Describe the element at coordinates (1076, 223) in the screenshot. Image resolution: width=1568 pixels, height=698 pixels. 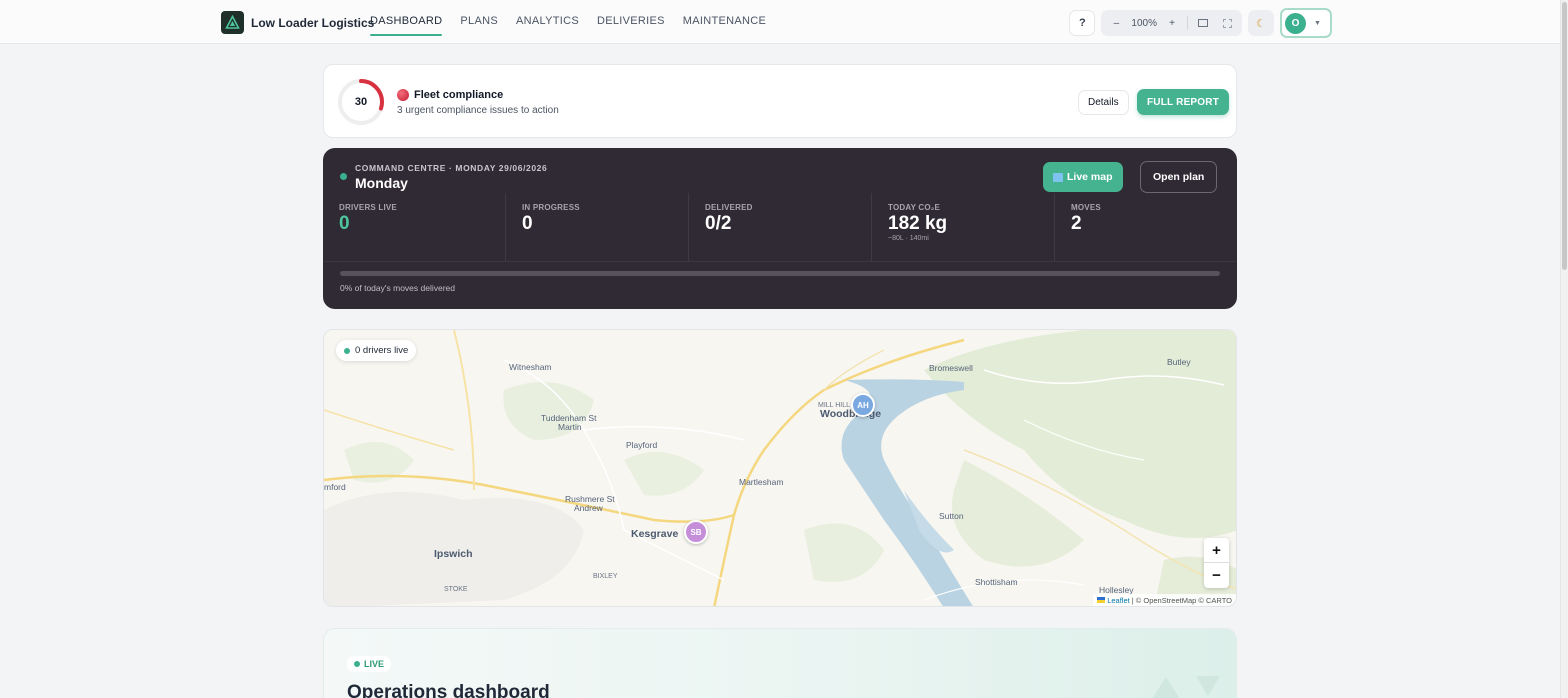
I see `stat-value: 2` at that location.